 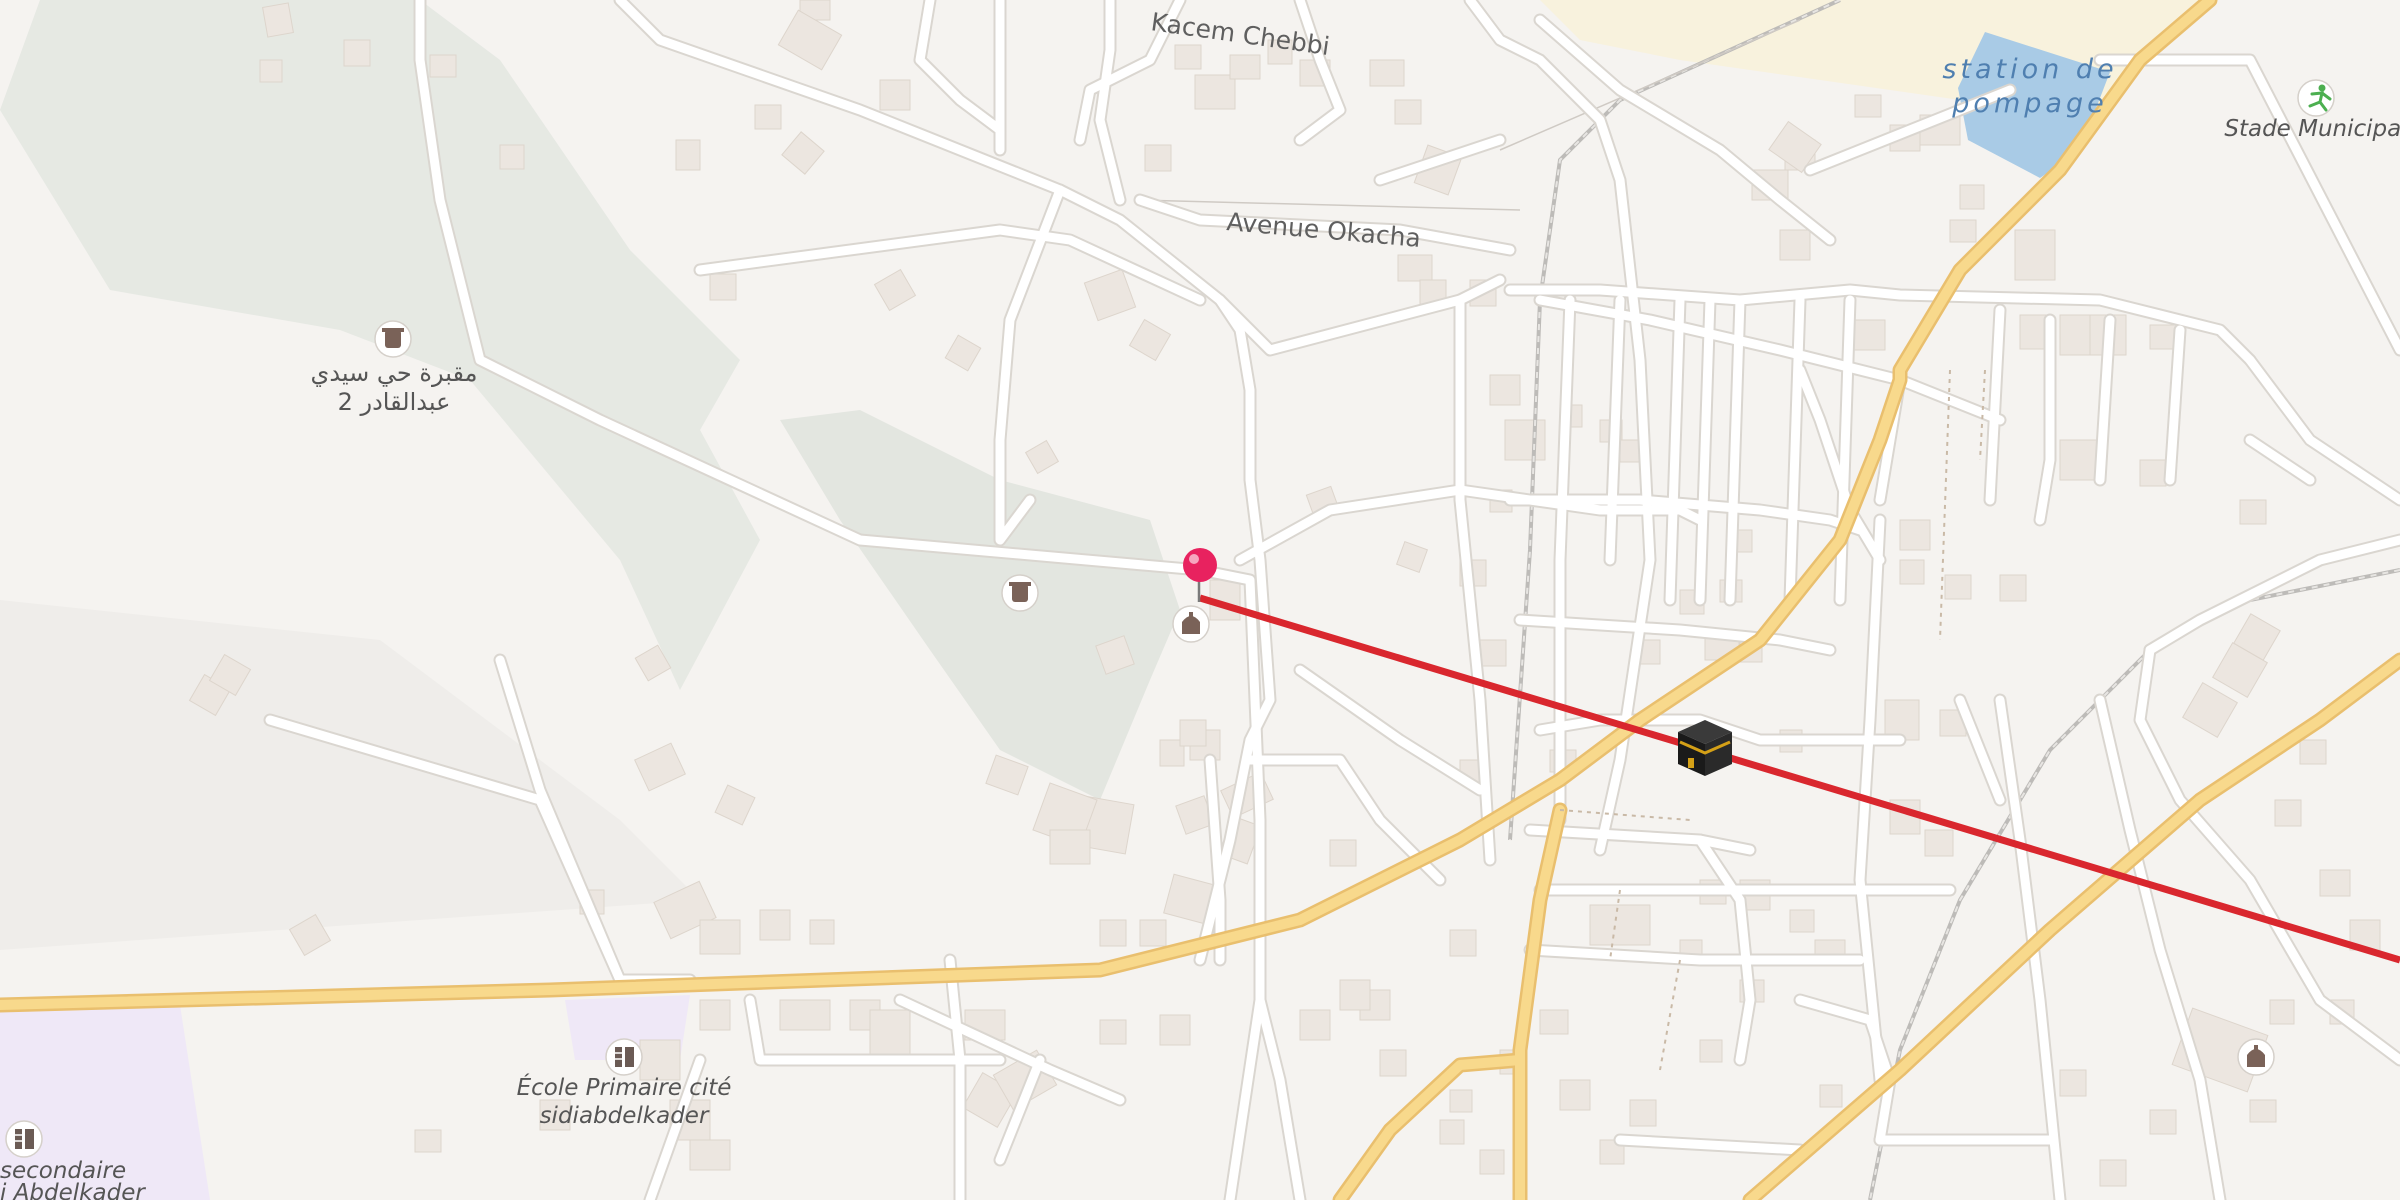 What do you see at coordinates (625, 1116) in the screenshot?
I see `school-label-line2: sidiabdelkader` at bounding box center [625, 1116].